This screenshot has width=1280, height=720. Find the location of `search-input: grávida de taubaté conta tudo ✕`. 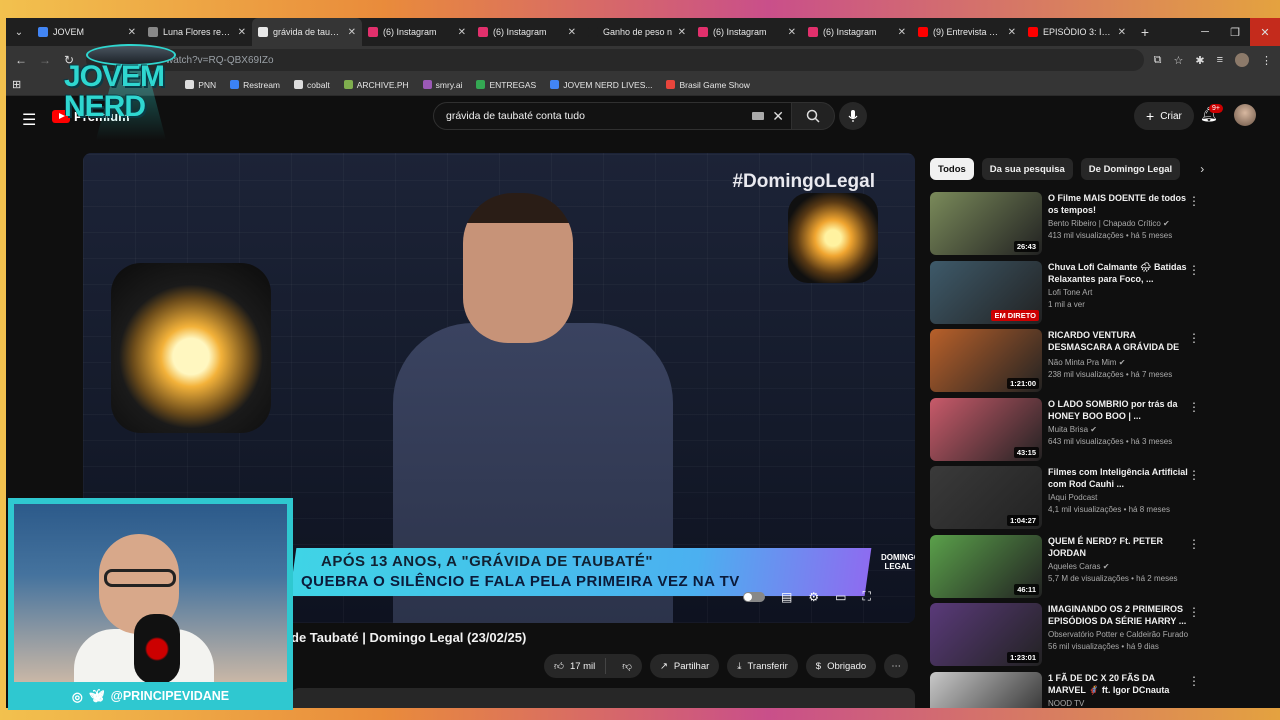

search-input: grávida de taubaté conta tudo ✕ is located at coordinates (615, 116).